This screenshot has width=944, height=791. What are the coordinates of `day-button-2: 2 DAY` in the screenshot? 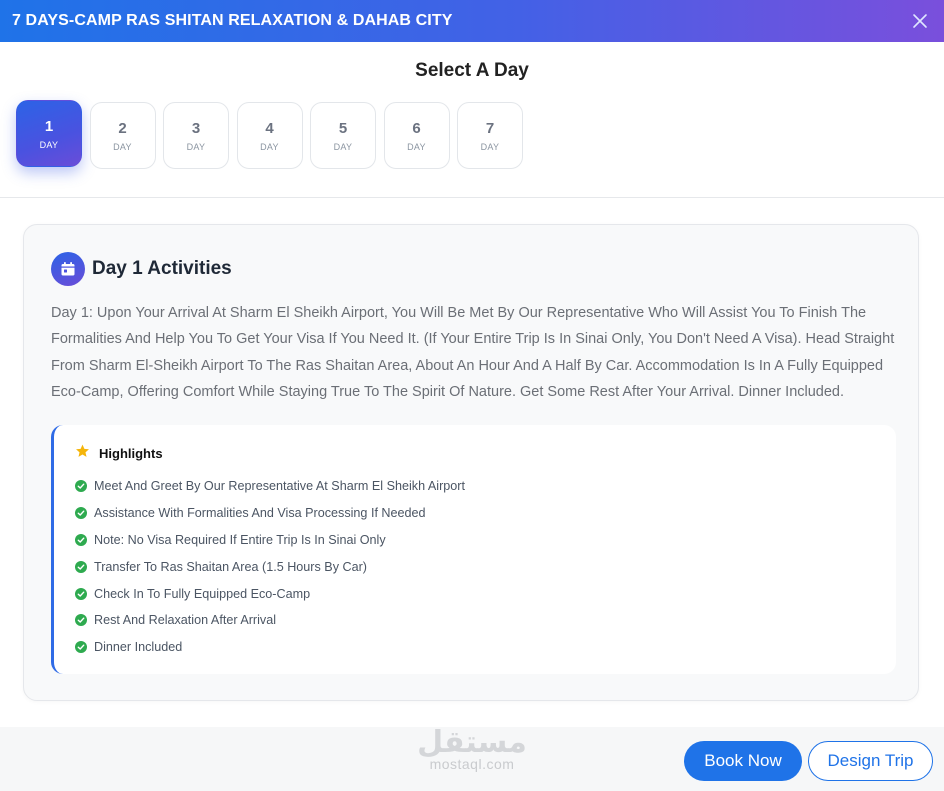 It's located at (122, 135).